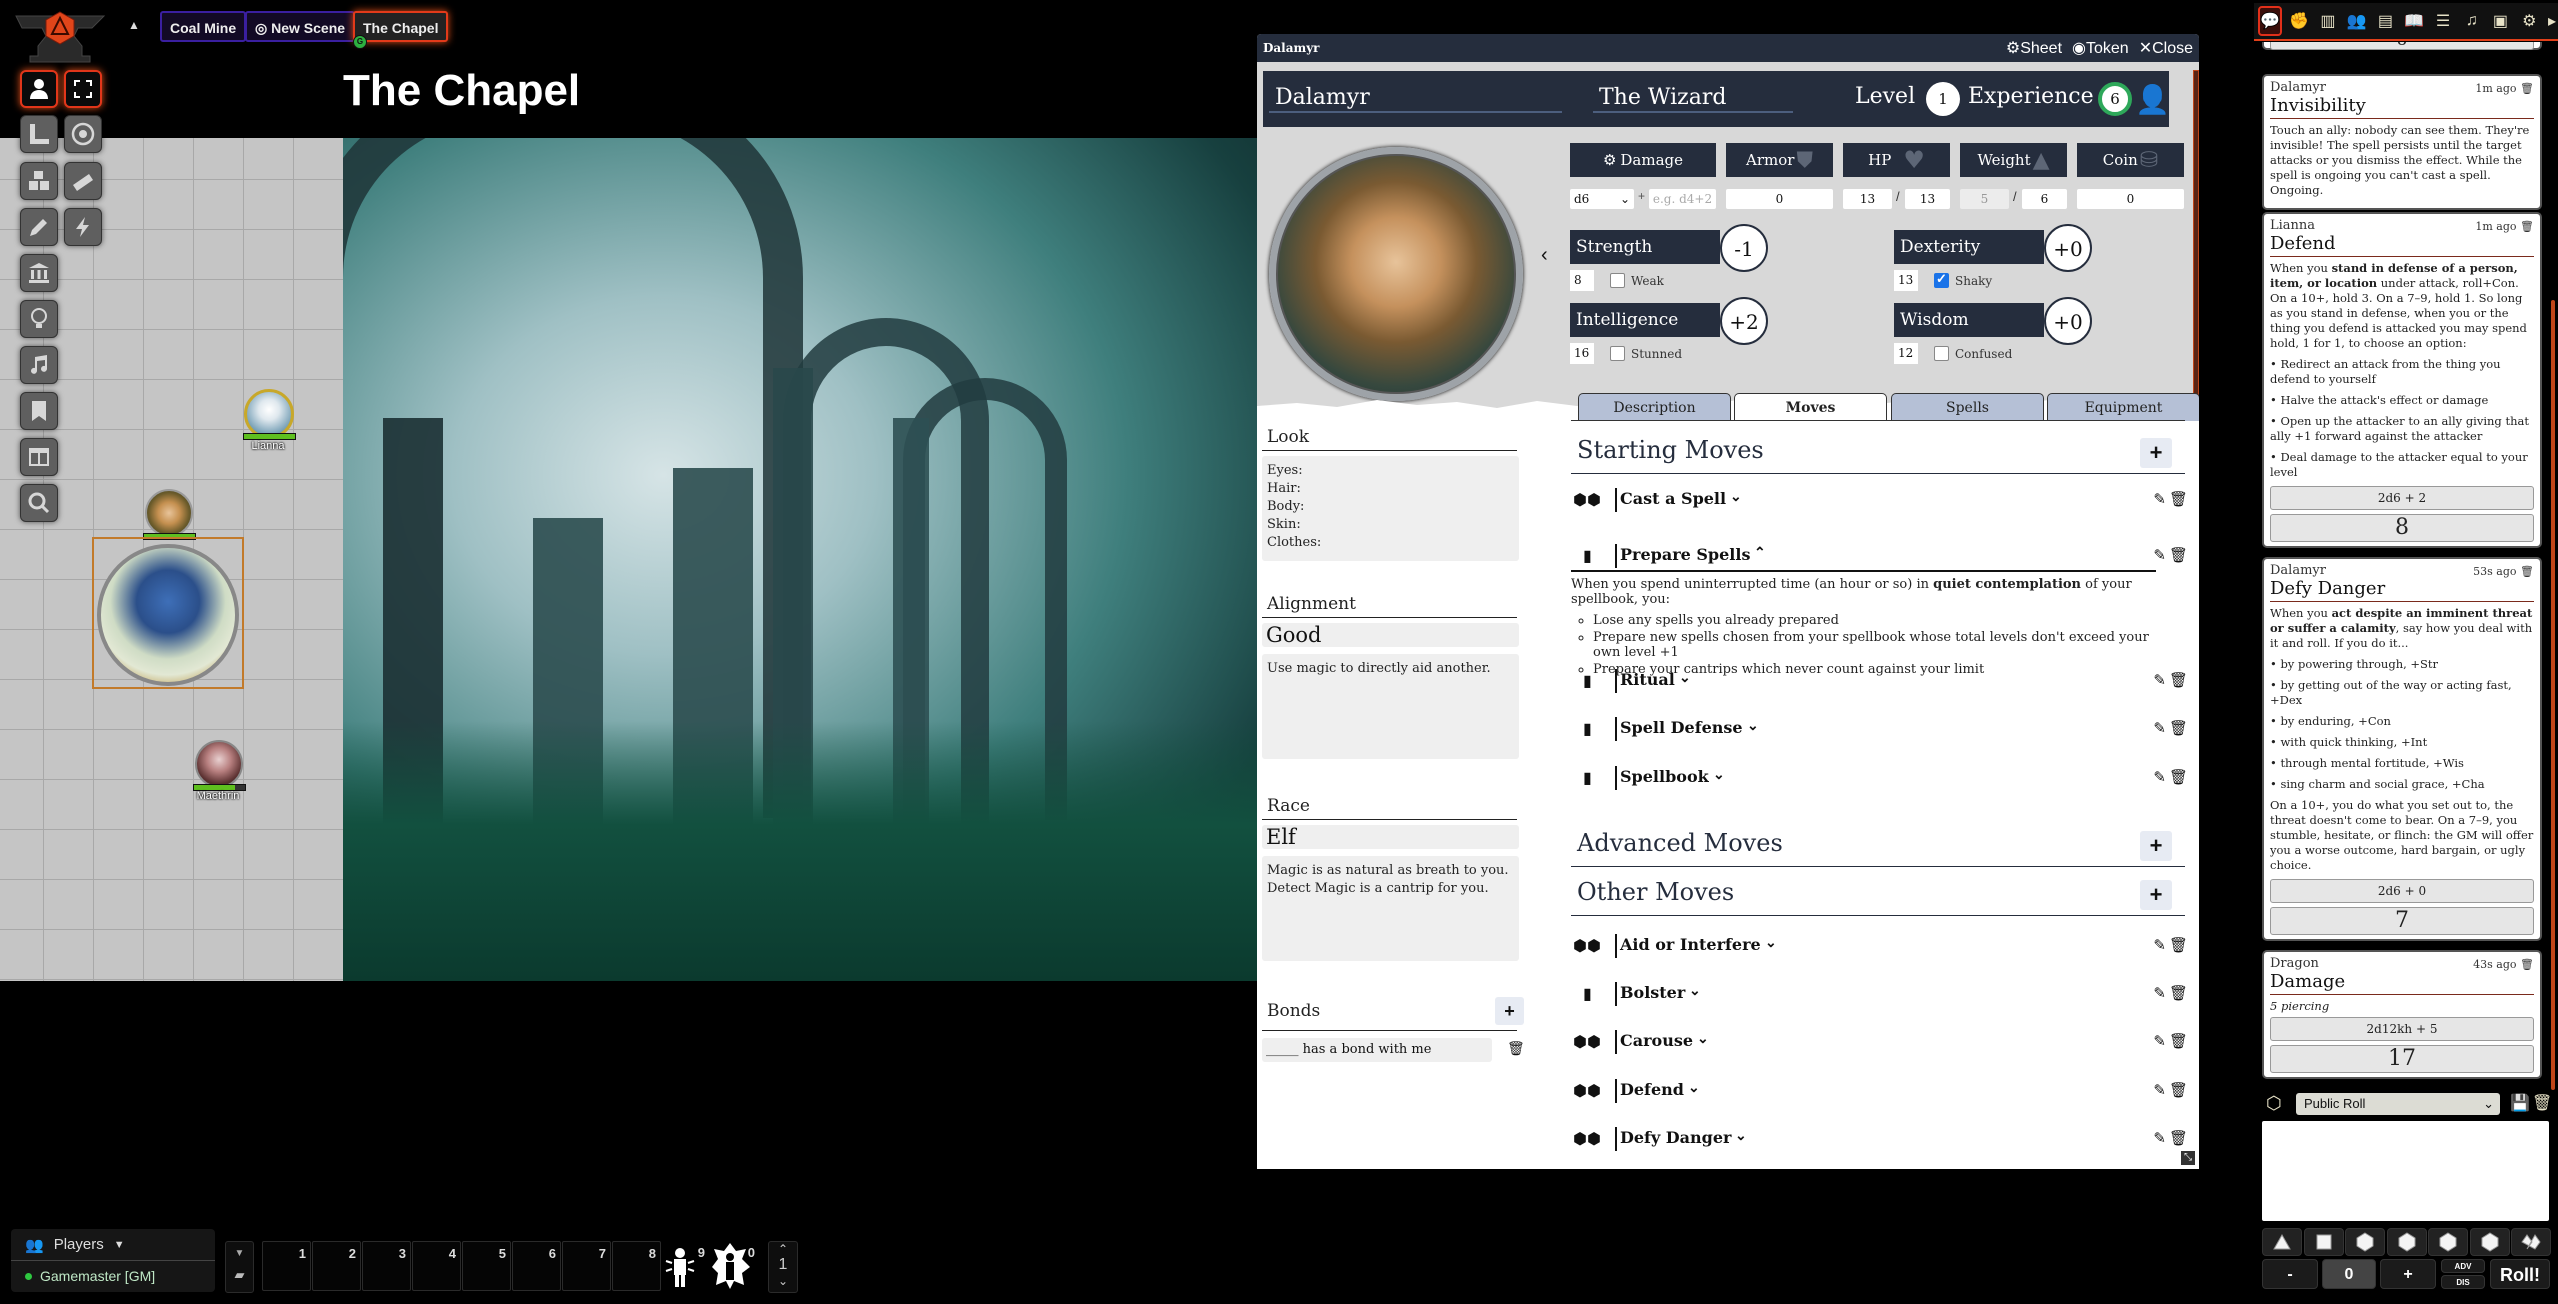  Describe the element at coordinates (2542, 1103) in the screenshot. I see `clear-chat-trash-icon: 🗑` at that location.